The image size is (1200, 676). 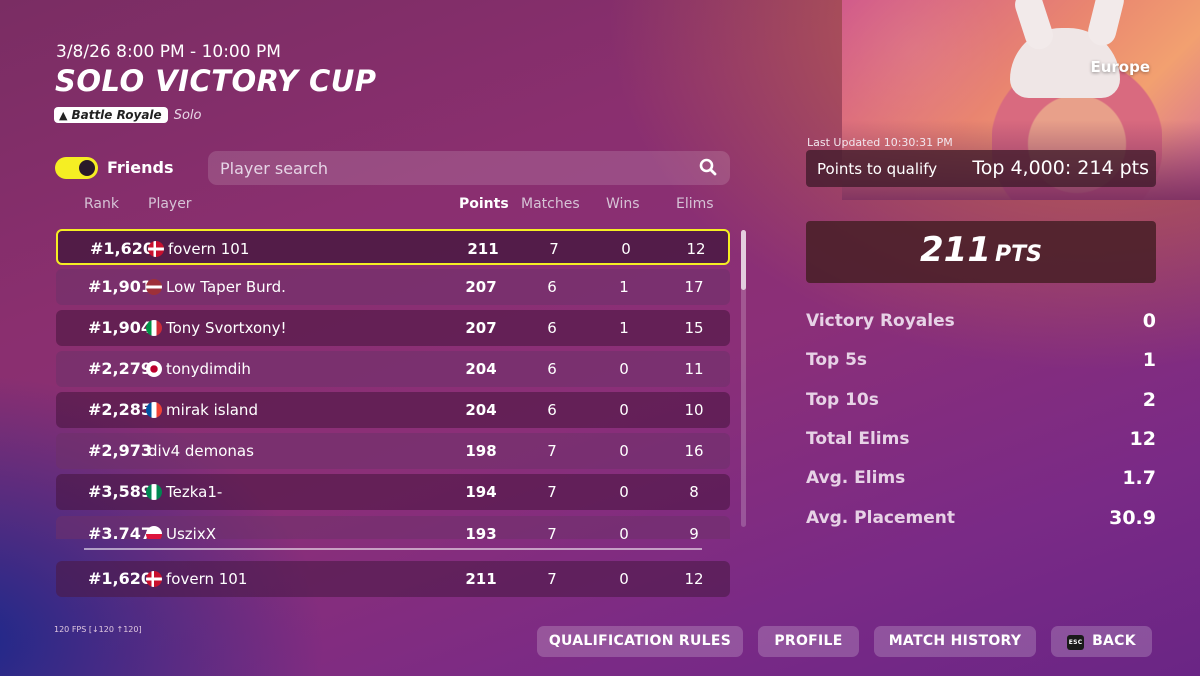 I want to click on column-header-player: Player, so click(x=170, y=204).